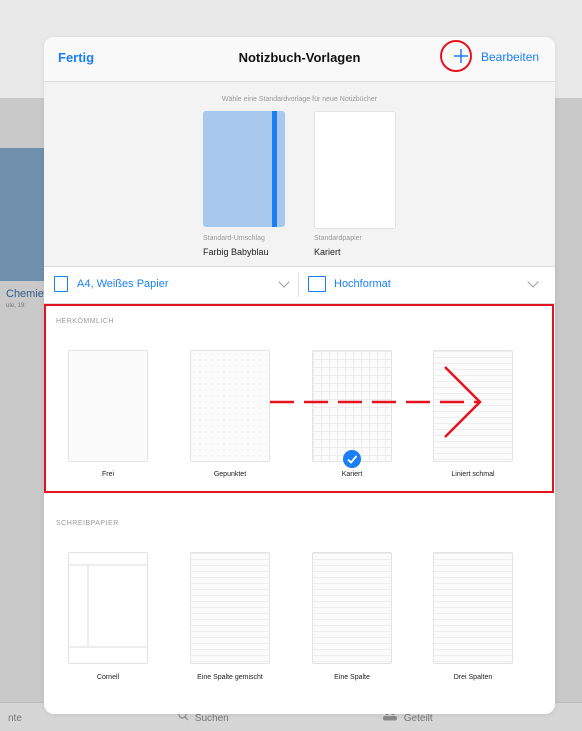 This screenshot has height=731, width=582. What do you see at coordinates (230, 608) in the screenshot?
I see `template-eine-spalte-gemischt` at bounding box center [230, 608].